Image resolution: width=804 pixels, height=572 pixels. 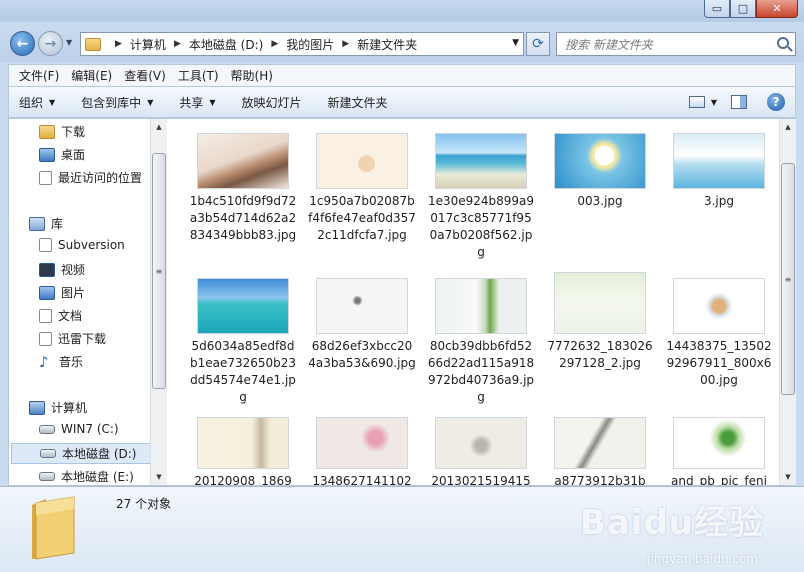 What do you see at coordinates (402, 102) in the screenshot?
I see `command-bar: 组织 ▼ 包含到库中 ▼ 共享 ▼ 放映幻灯片 新建文件夹 ▼ ?` at bounding box center [402, 102].